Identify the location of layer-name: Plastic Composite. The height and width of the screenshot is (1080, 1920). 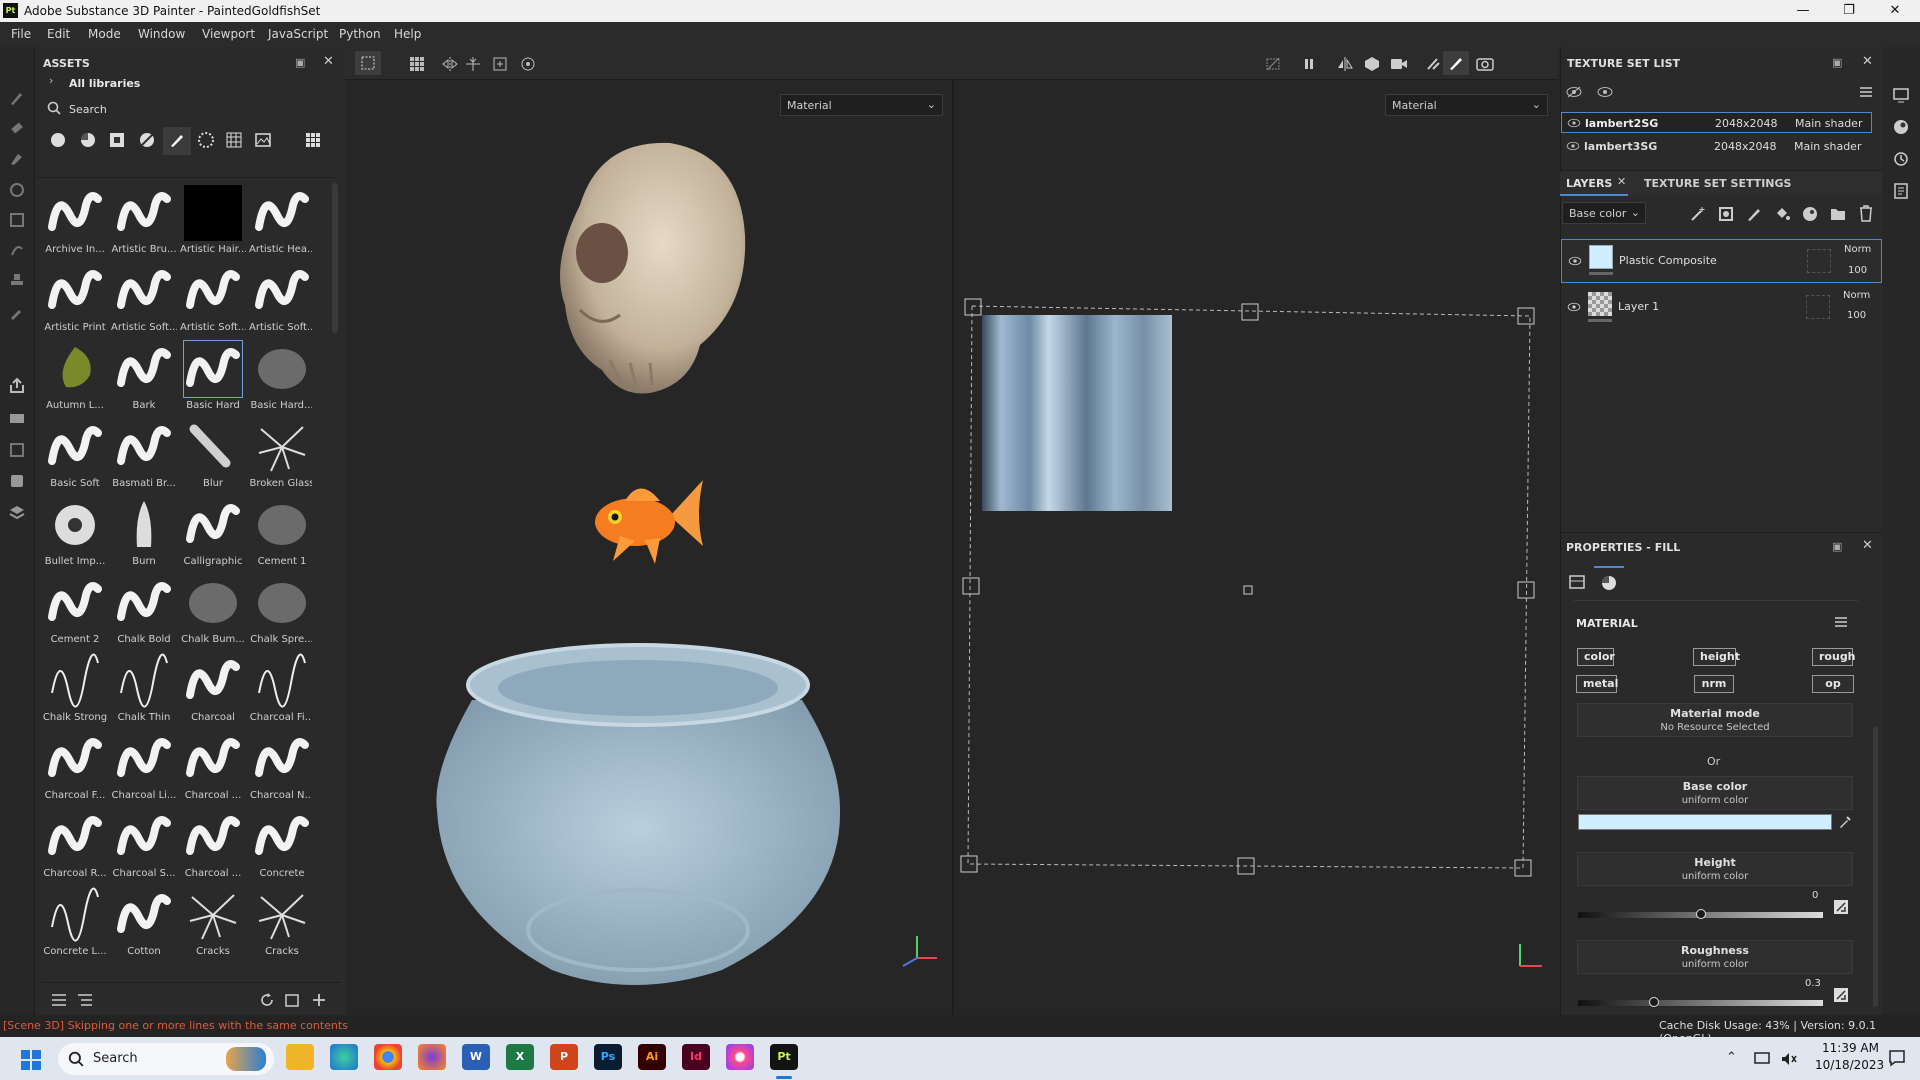
(1668, 260).